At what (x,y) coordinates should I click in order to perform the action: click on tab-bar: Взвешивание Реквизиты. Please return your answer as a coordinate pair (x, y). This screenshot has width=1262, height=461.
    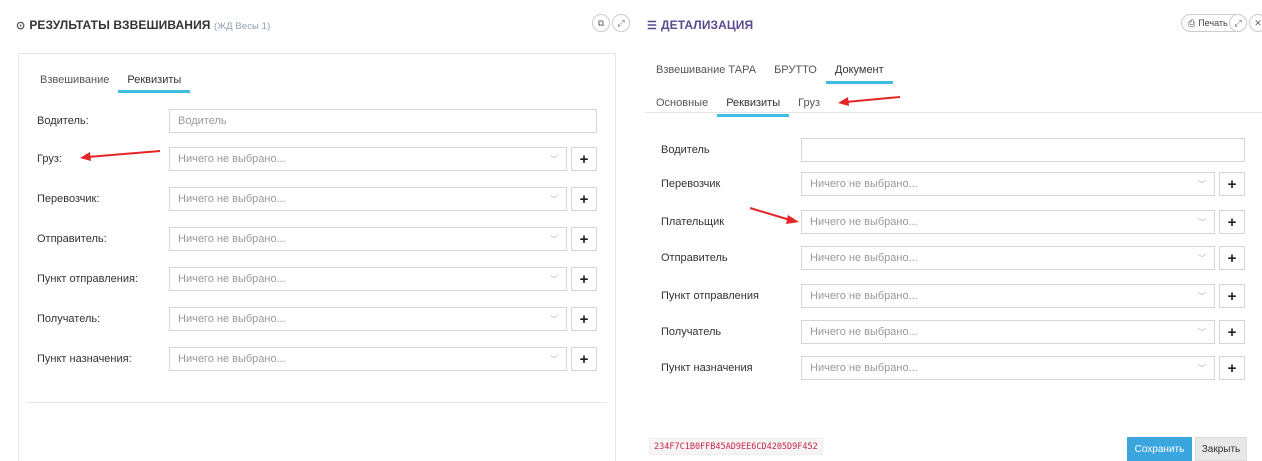
    Looking at the image, I should click on (111, 79).